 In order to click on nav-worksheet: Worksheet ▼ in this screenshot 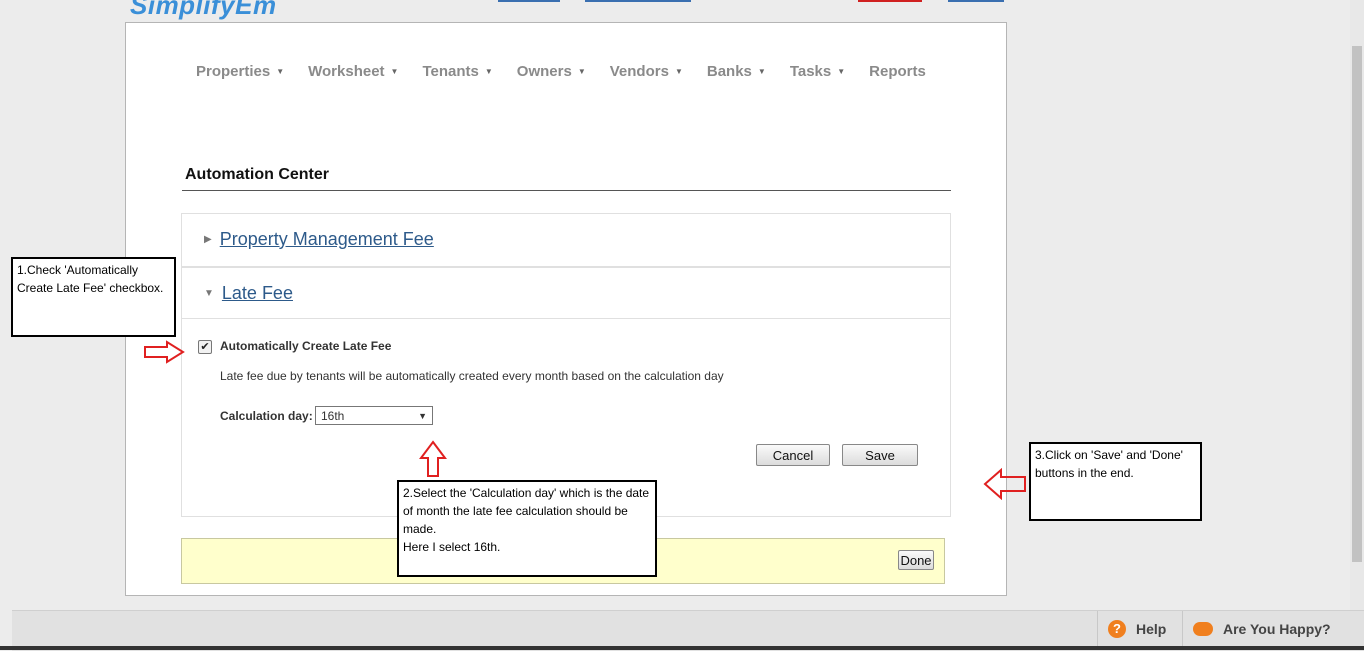, I will do `click(353, 71)`.